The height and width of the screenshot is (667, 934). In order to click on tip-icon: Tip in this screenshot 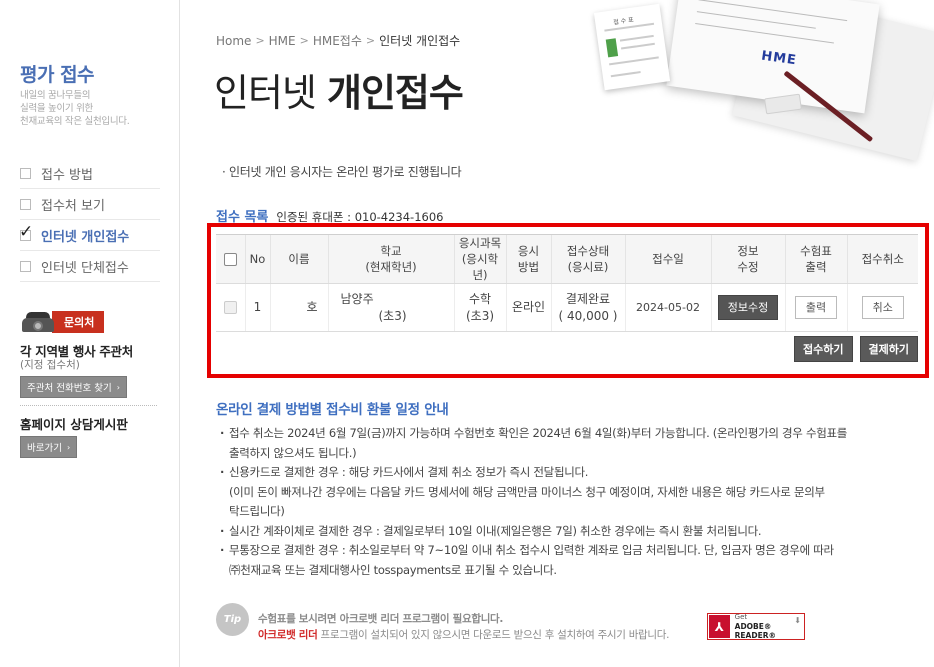, I will do `click(232, 619)`.